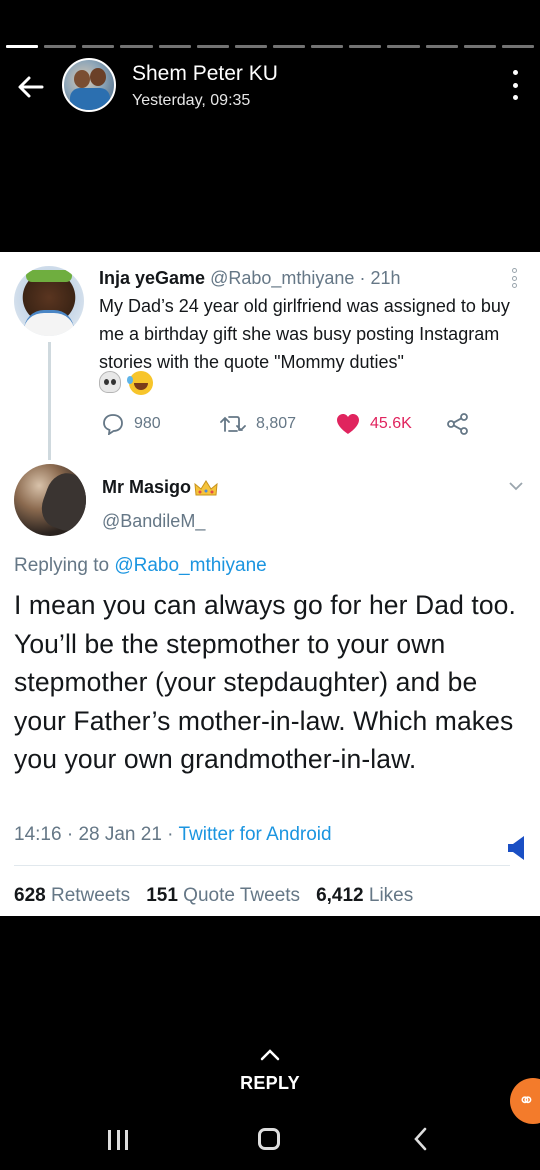 This screenshot has width=540, height=1170. Describe the element at coordinates (270, 1083) in the screenshot. I see `reply-button: REPLY` at that location.